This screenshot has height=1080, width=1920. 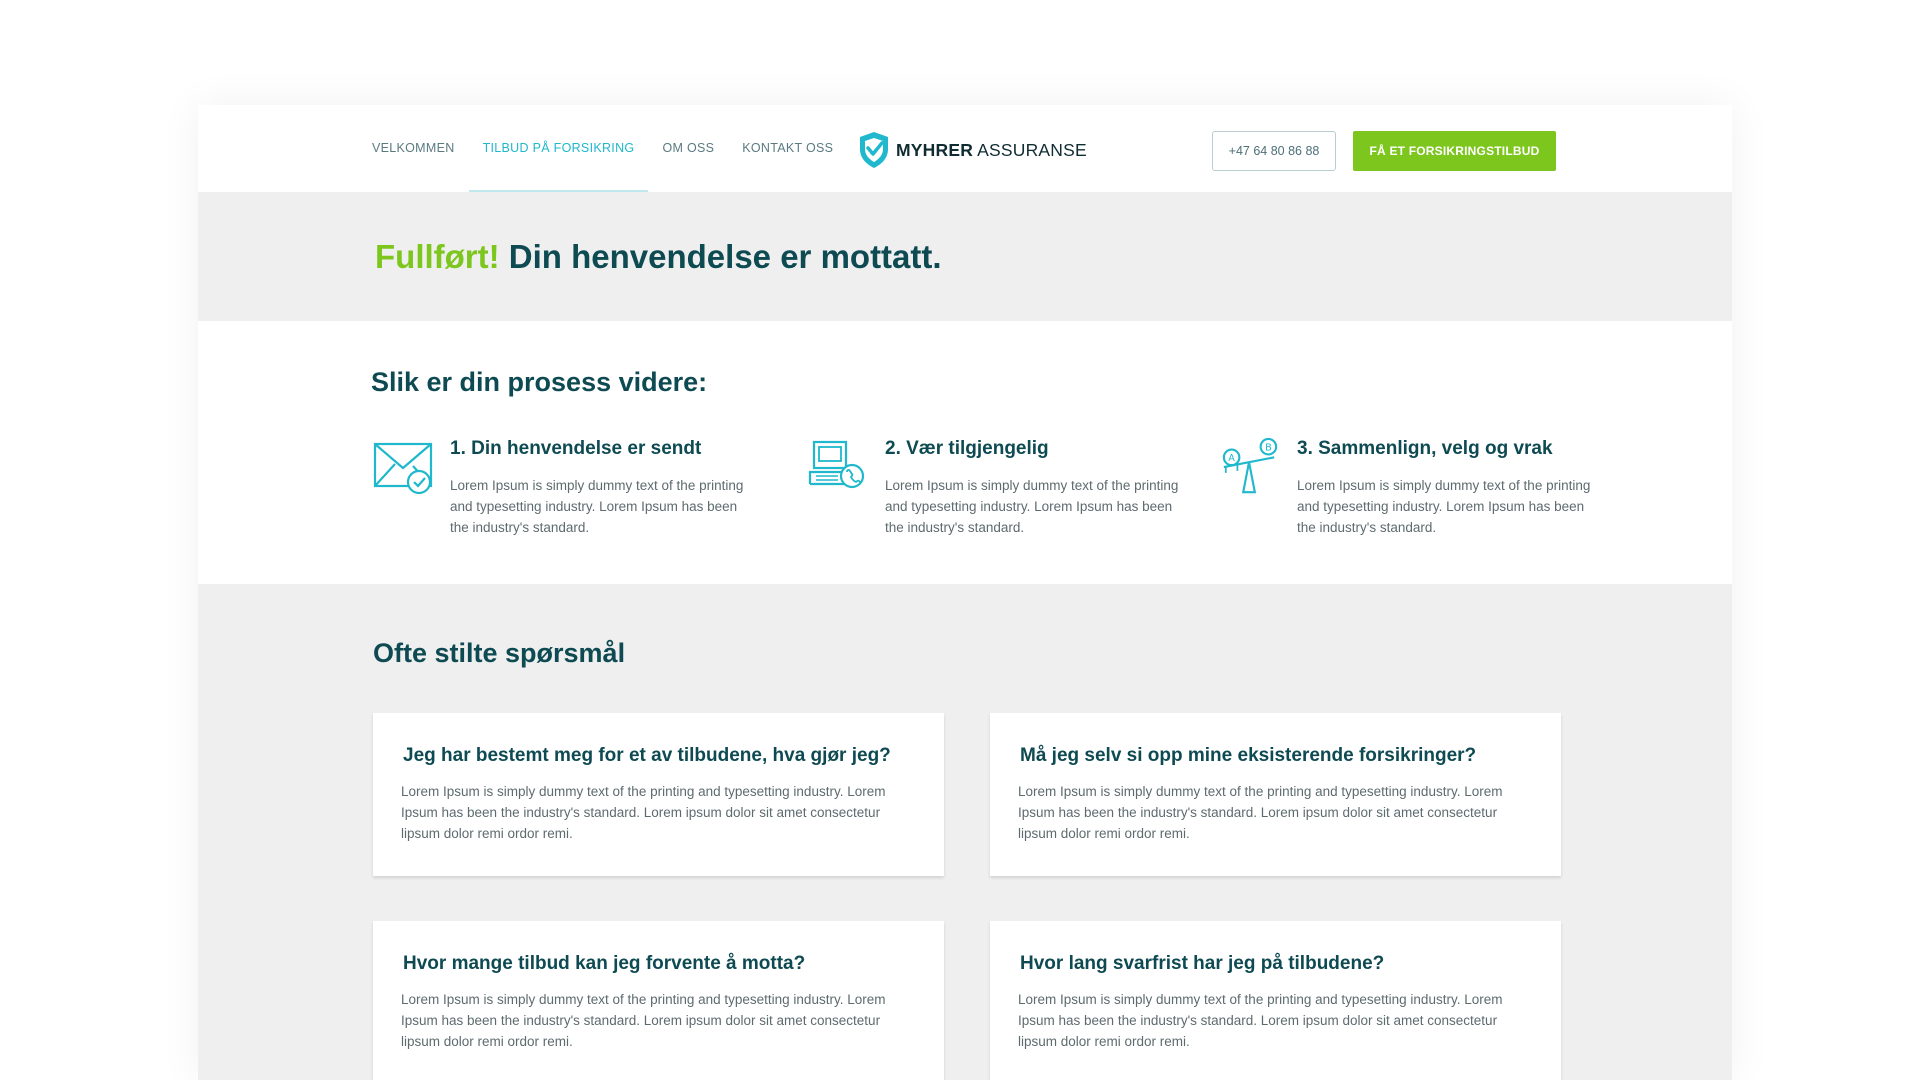 I want to click on balance-scale-icon: A B, so click(x=1250, y=466).